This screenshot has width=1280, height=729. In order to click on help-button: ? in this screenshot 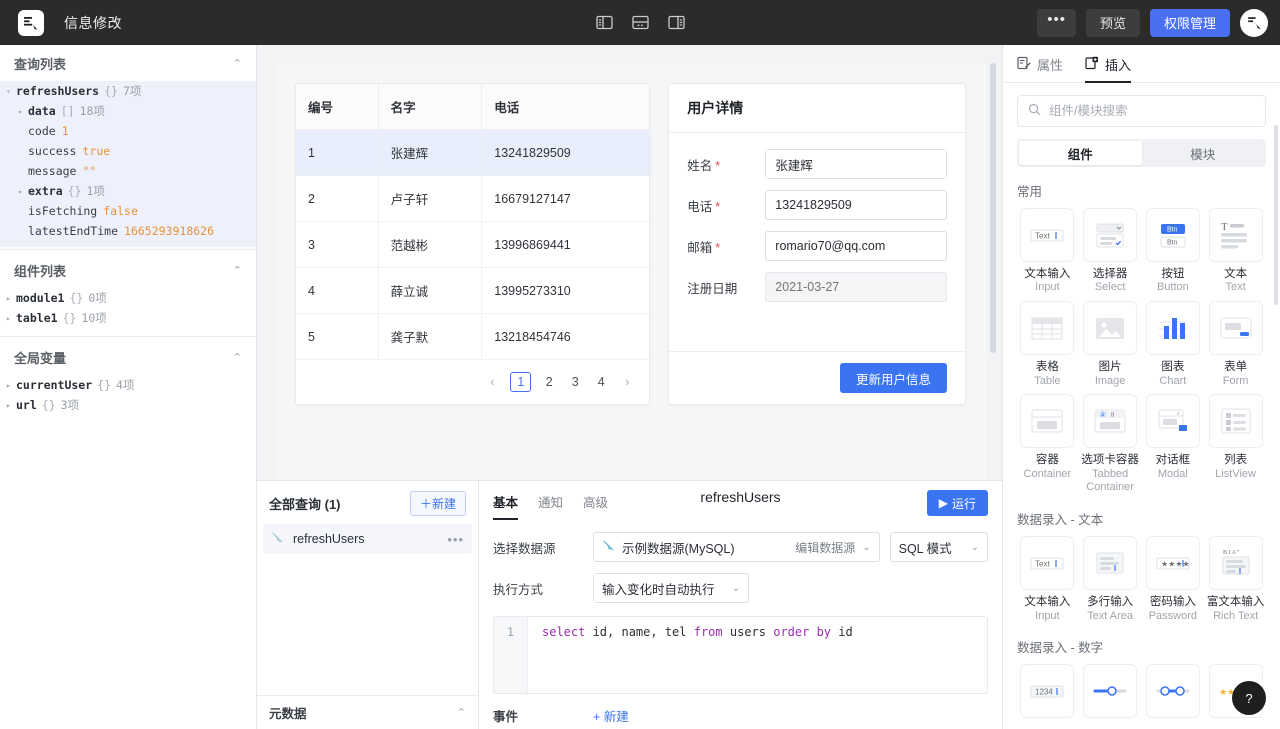, I will do `click(1249, 698)`.